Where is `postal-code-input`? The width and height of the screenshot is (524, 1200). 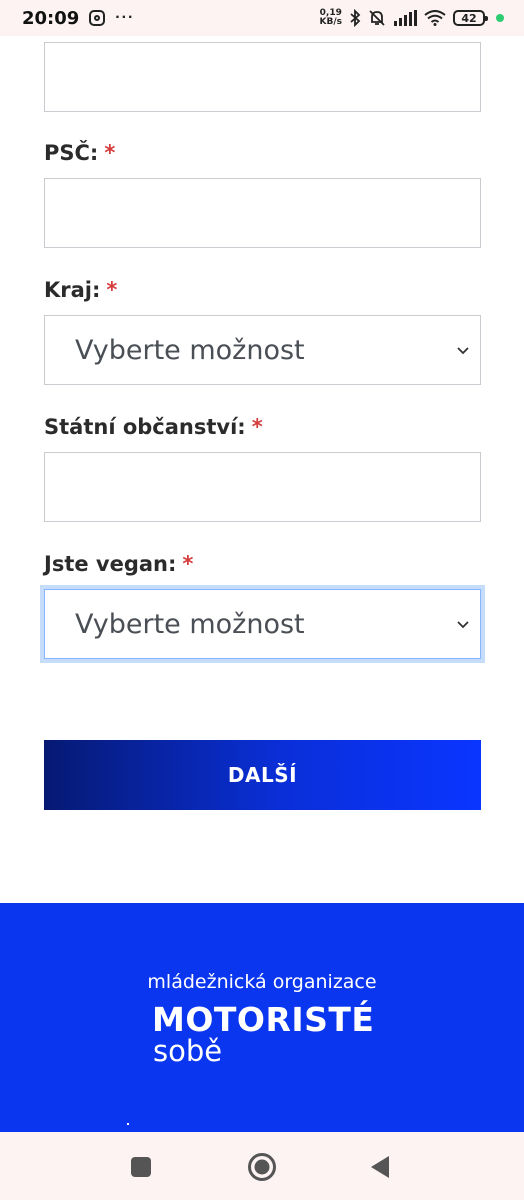
postal-code-input is located at coordinates (262, 213).